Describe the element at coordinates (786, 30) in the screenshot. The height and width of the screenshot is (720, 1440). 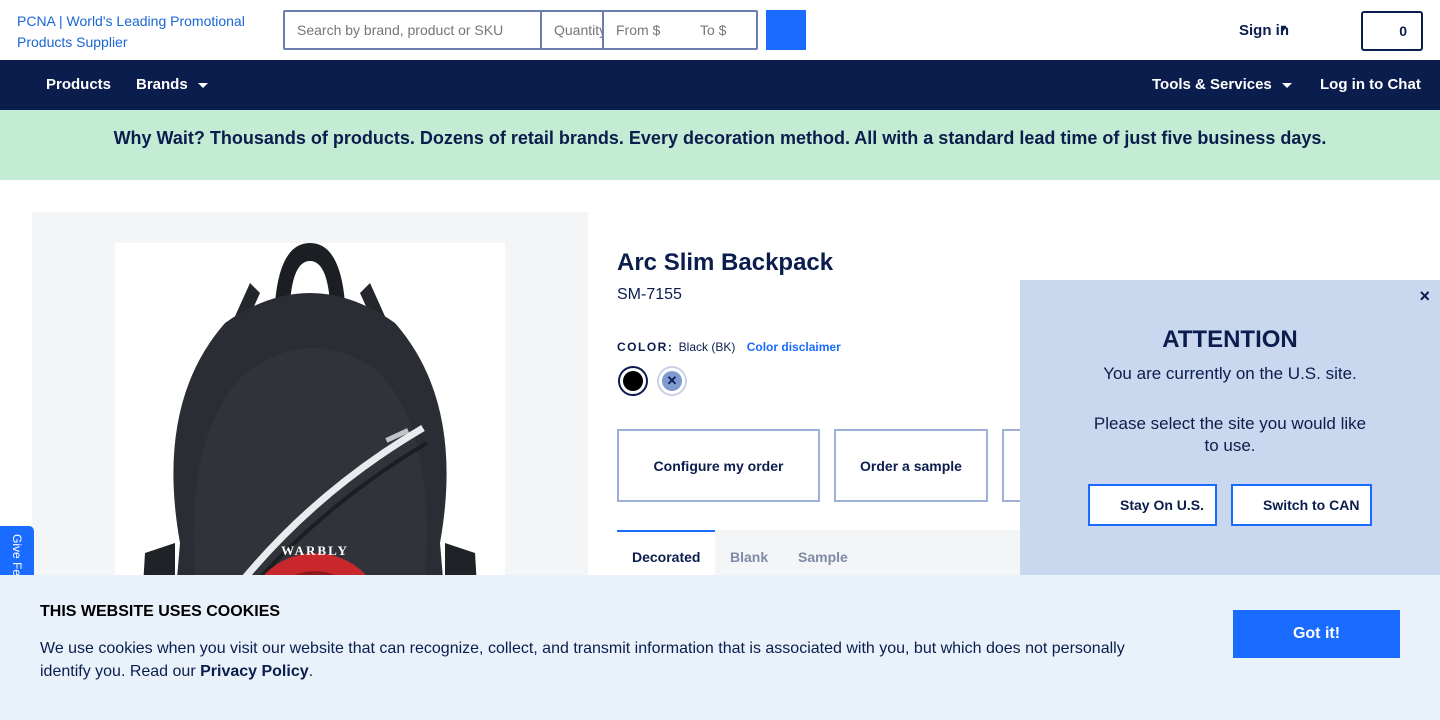
I see `search-button` at that location.